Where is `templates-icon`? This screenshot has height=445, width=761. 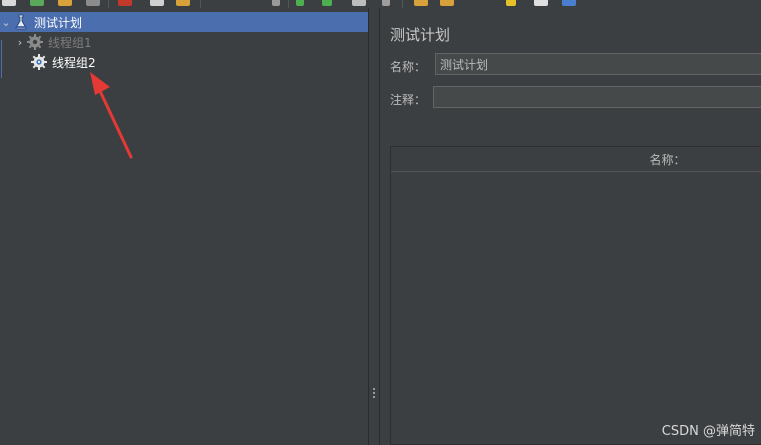 templates-icon is located at coordinates (37, 3).